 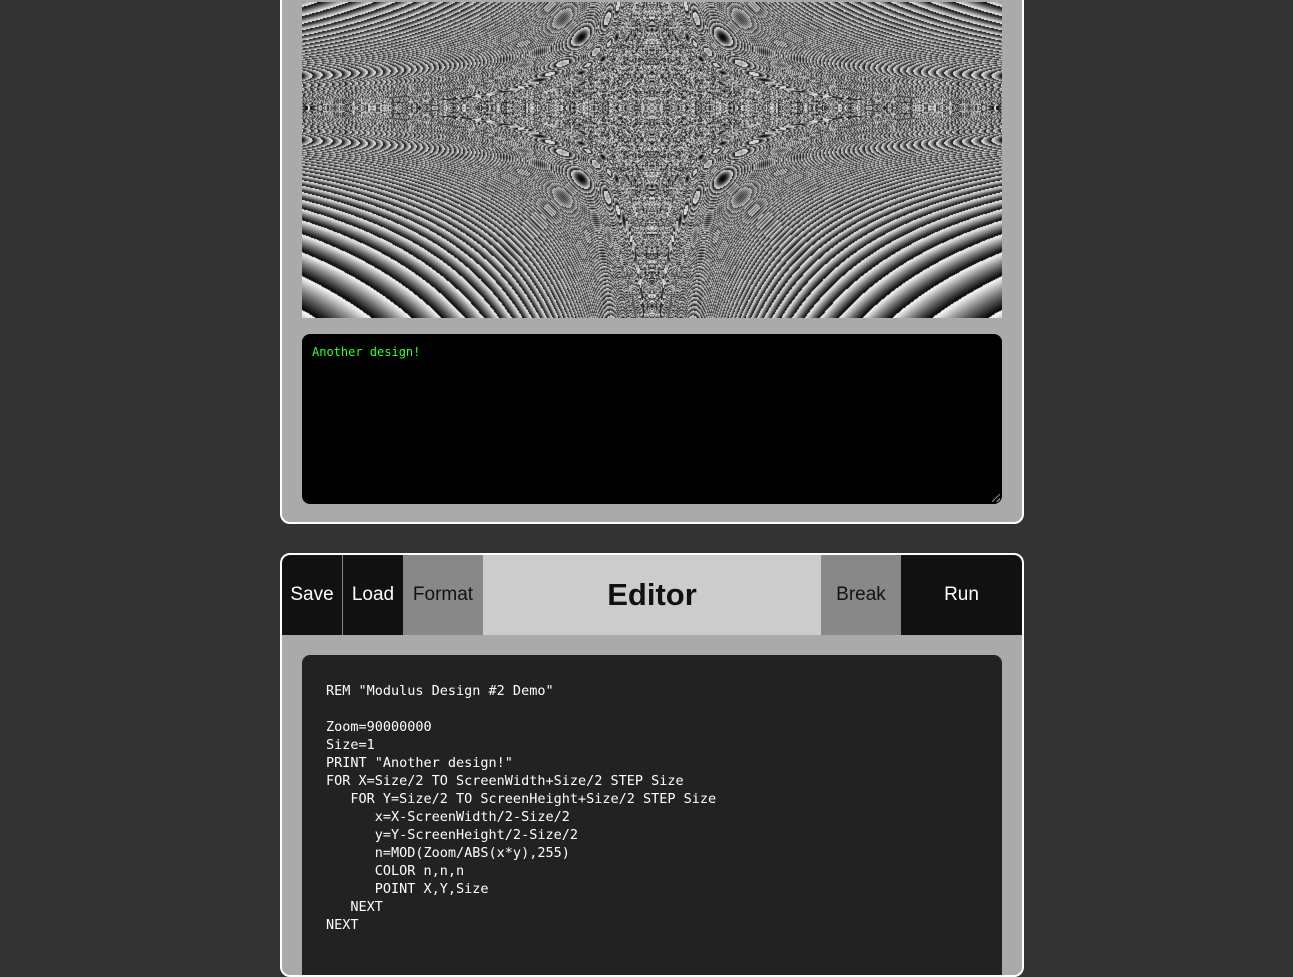 What do you see at coordinates (652, 727) in the screenshot?
I see `code-line: Zoom=90000000` at bounding box center [652, 727].